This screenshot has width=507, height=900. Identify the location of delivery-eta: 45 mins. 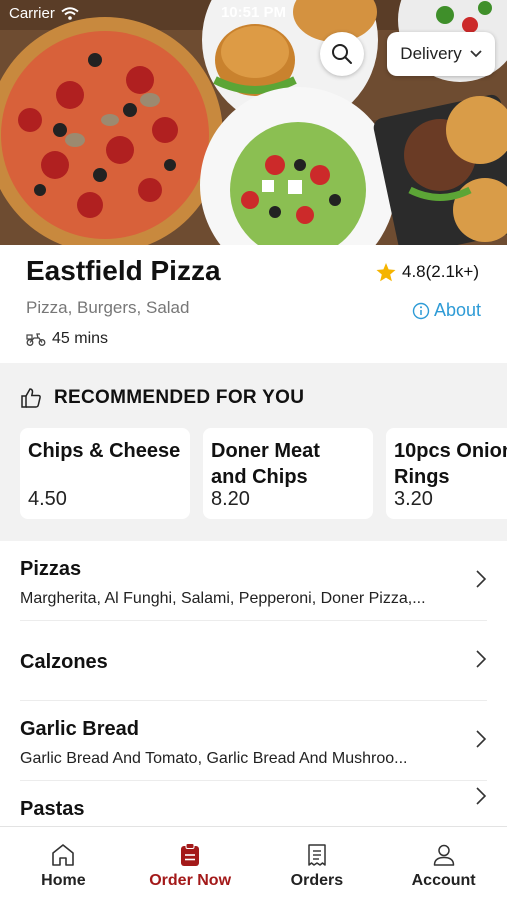
(67, 339).